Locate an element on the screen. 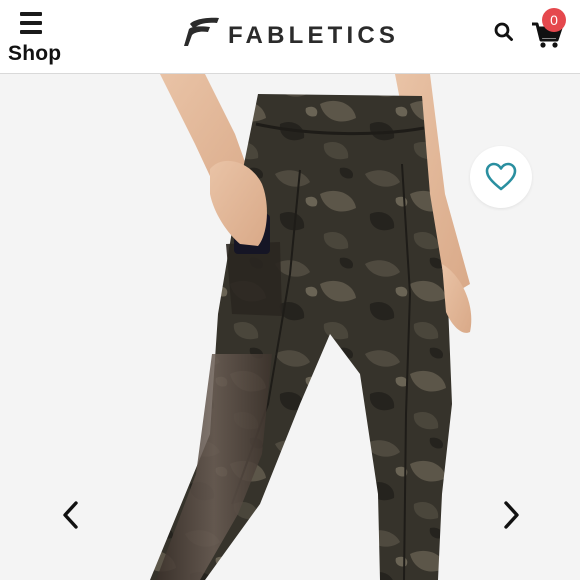 Image resolution: width=580 pixels, height=580 pixels. previous-image-button is located at coordinates (71, 515).